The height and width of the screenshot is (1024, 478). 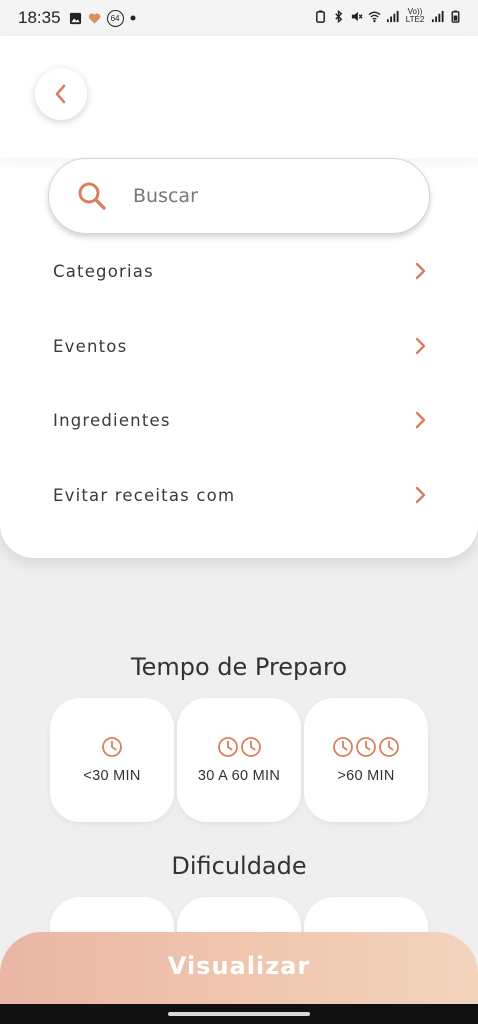 I want to click on filter-item-label: Evitar receitas com, so click(x=144, y=495).